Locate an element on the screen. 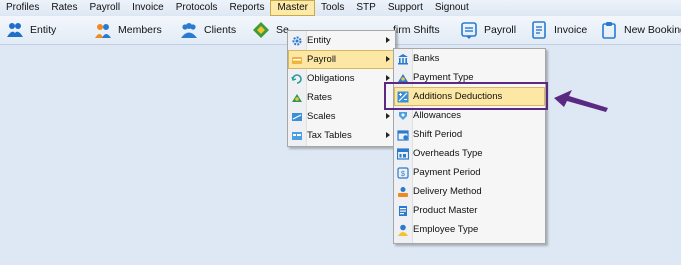 This screenshot has width=681, height=265. overheads-icon is located at coordinates (403, 153).